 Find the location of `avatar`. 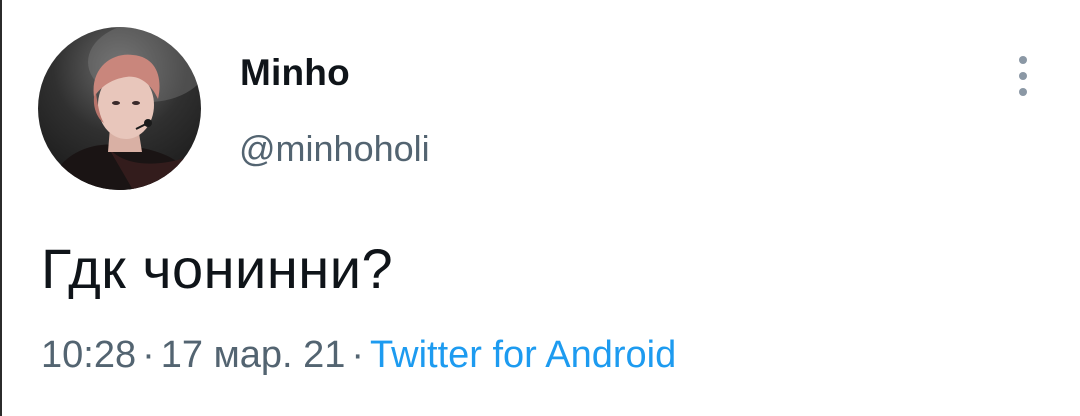

avatar is located at coordinates (119, 108).